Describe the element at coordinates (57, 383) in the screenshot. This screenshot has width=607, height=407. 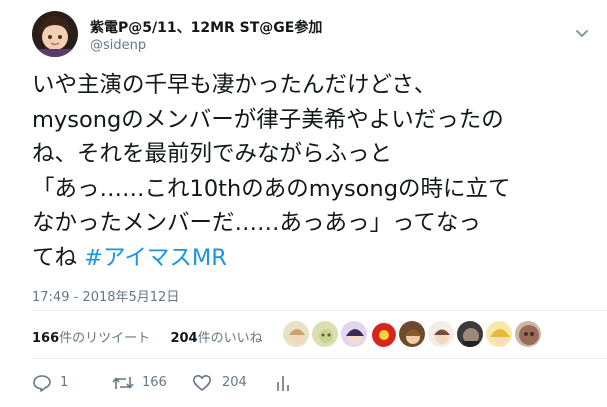
I see `reply-button: 1` at that location.